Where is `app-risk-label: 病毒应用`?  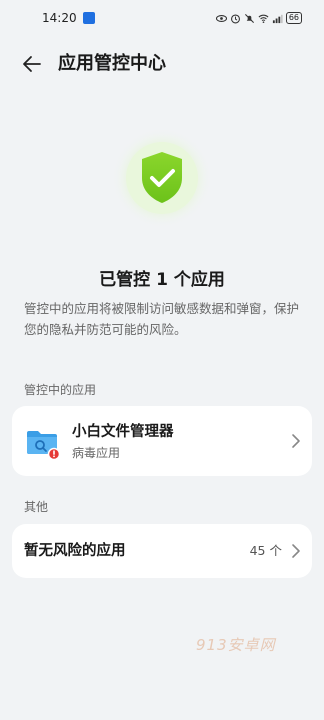
app-risk-label: 病毒应用 is located at coordinates (96, 453).